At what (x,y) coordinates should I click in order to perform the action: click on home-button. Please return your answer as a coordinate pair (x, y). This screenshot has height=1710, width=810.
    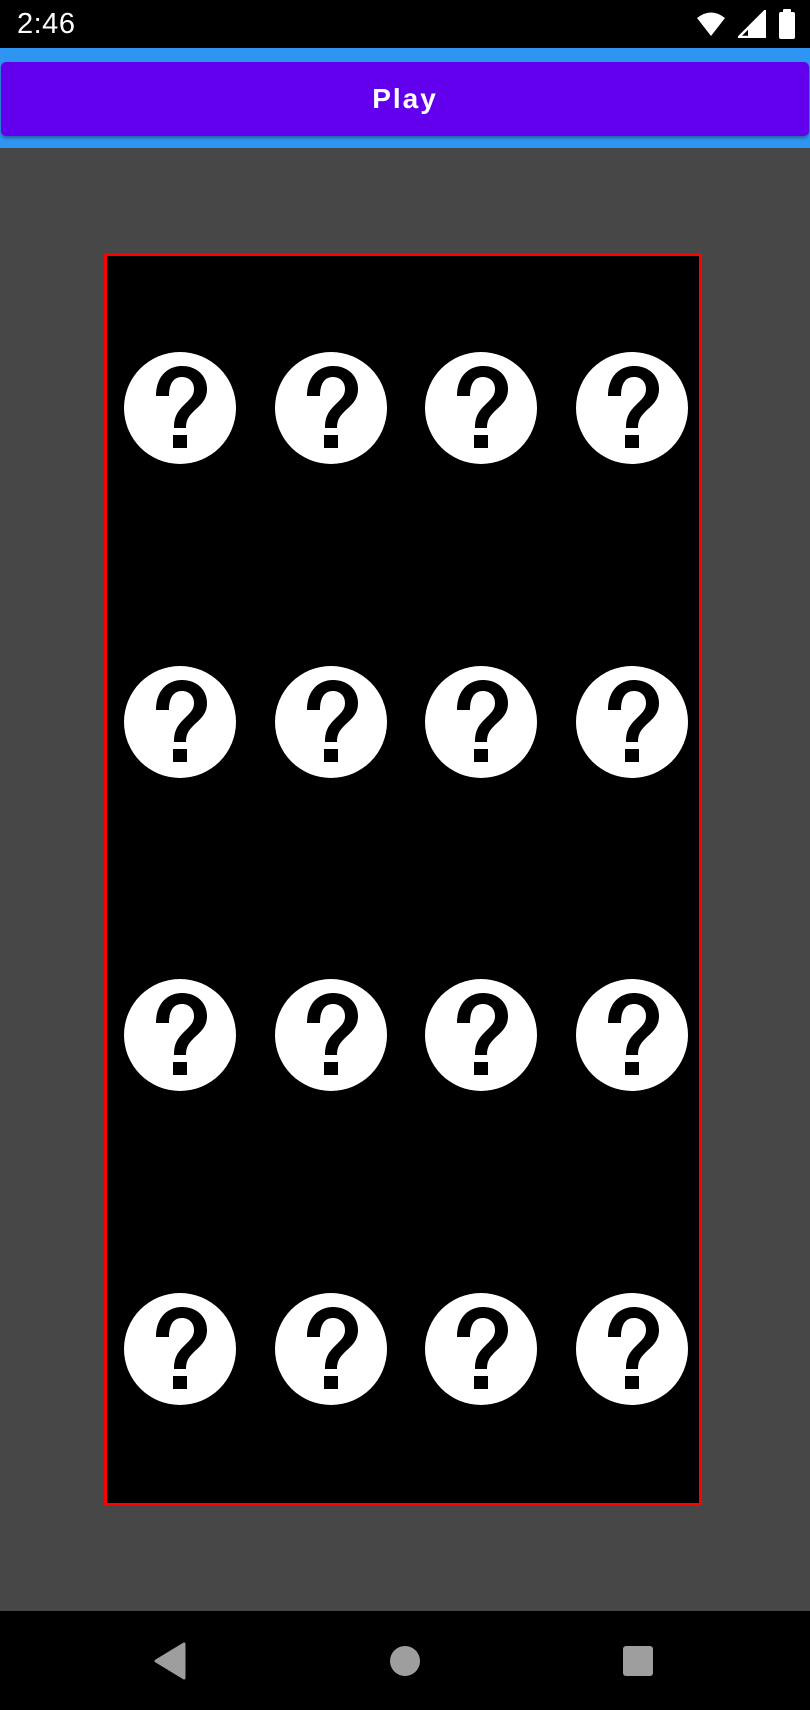
    Looking at the image, I should click on (405, 1661).